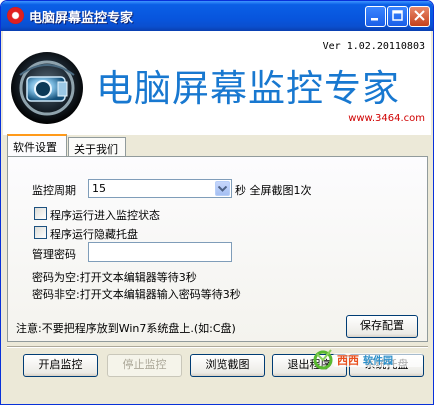 The height and width of the screenshot is (405, 434). What do you see at coordinates (227, 365) in the screenshot?
I see `browse-screenshots-button: 浏览截图` at bounding box center [227, 365].